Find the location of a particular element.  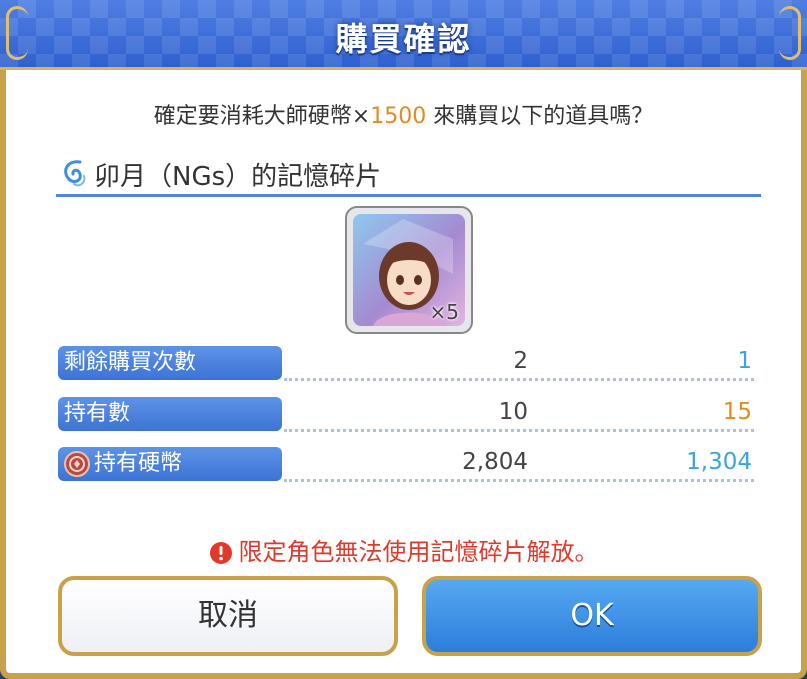

prompt-amount: 1500 is located at coordinates (398, 116).